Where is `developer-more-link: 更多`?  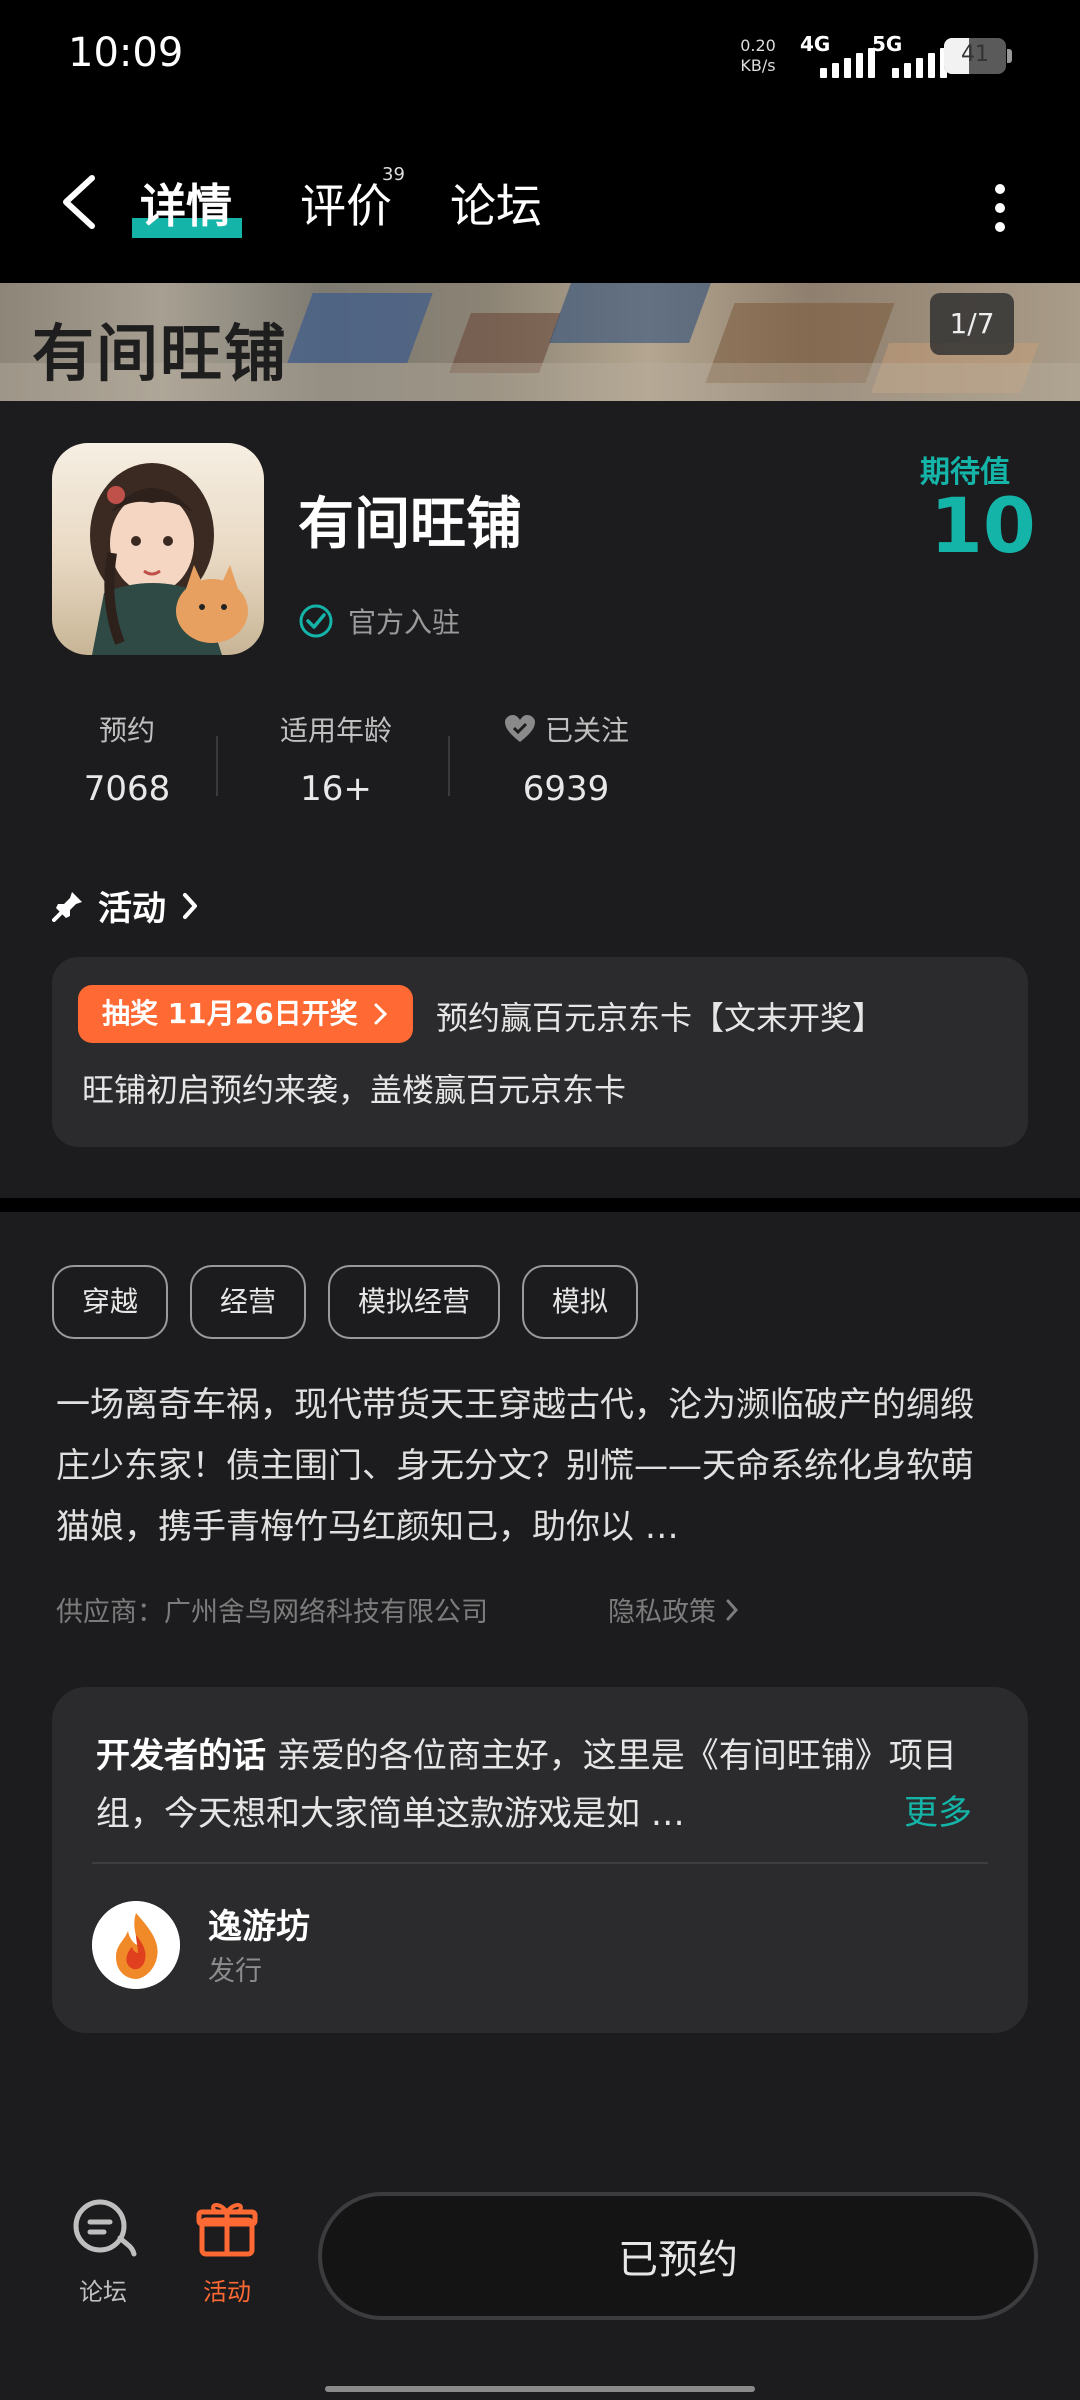 developer-more-link: 更多 is located at coordinates (938, 1809).